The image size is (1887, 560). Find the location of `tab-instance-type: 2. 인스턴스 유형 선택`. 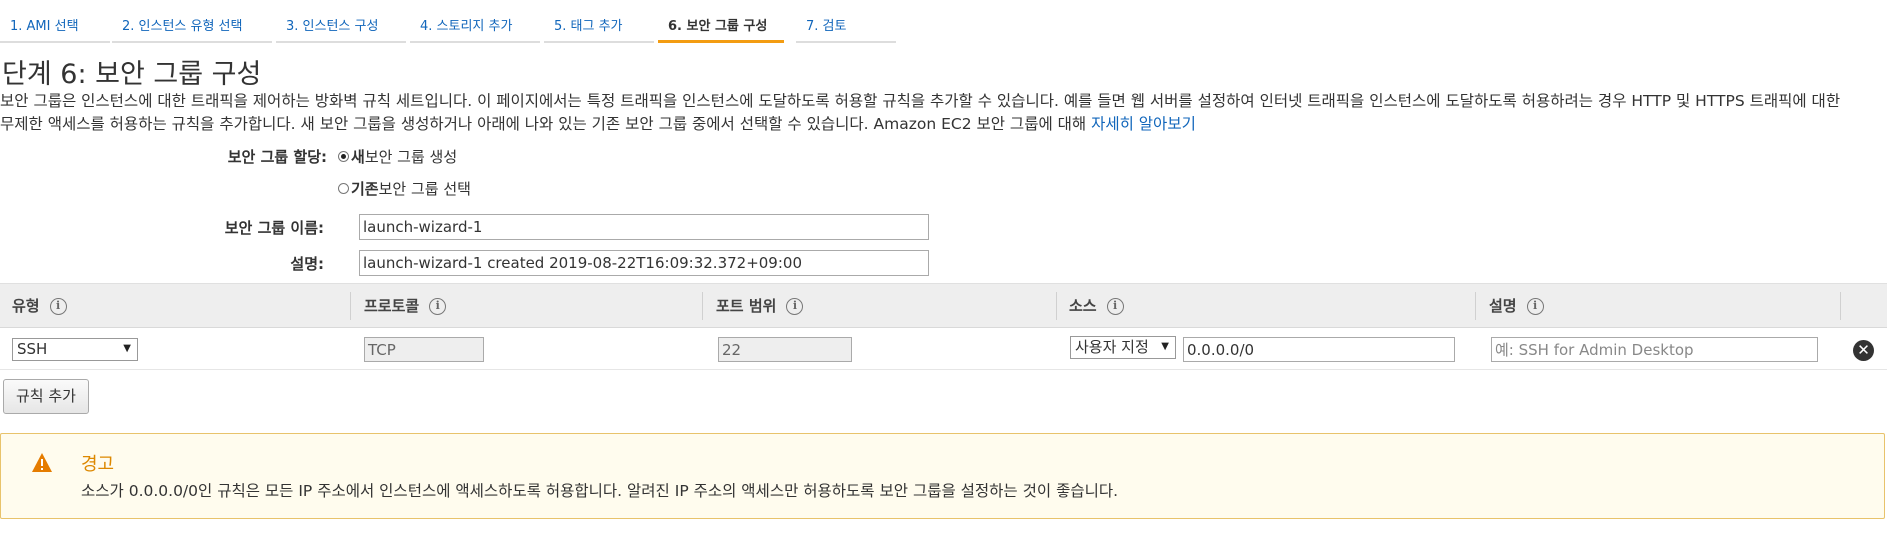

tab-instance-type: 2. 인스턴스 유형 선택 is located at coordinates (192, 27).